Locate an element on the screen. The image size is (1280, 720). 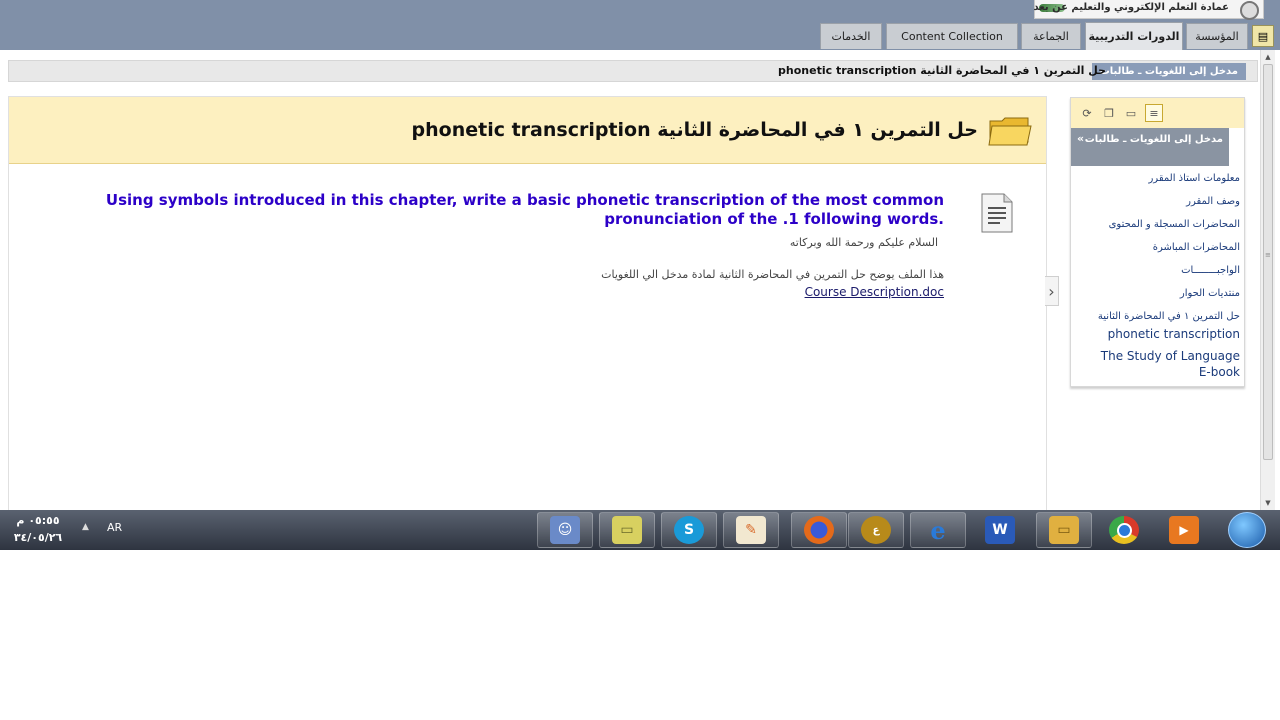
collapse-arrows-icon: » is located at coordinates (1080, 138).